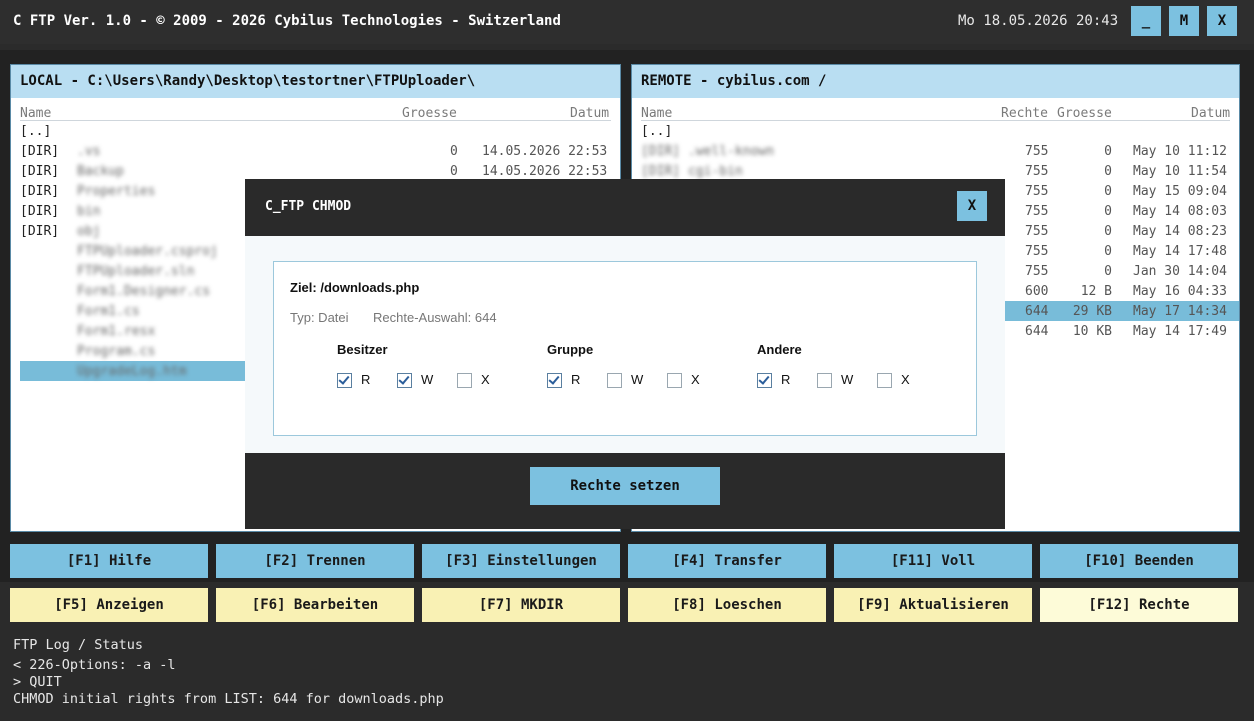 The image size is (1254, 721). What do you see at coordinates (1180, 231) in the screenshot?
I see `row-date: May 14 08:23` at bounding box center [1180, 231].